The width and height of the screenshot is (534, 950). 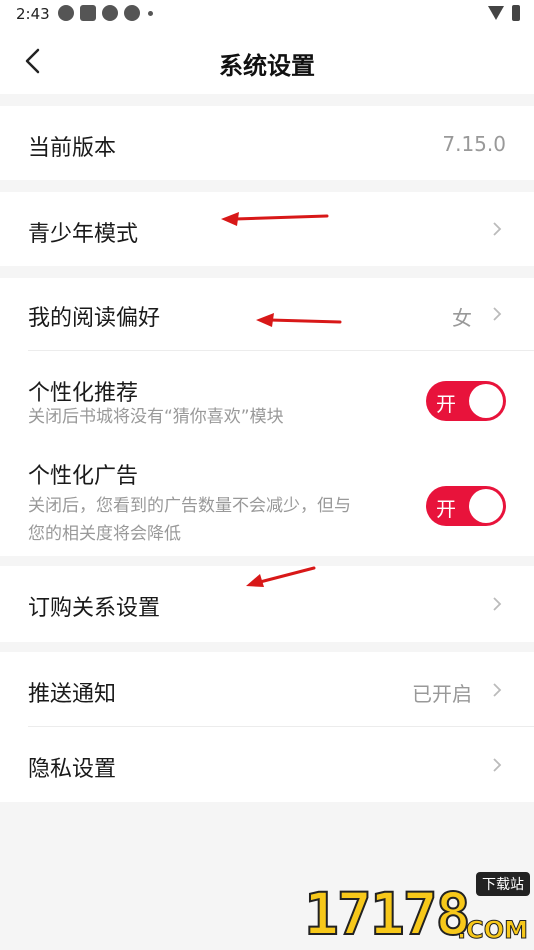 What do you see at coordinates (72, 148) in the screenshot?
I see `version-label: 当前版本` at bounding box center [72, 148].